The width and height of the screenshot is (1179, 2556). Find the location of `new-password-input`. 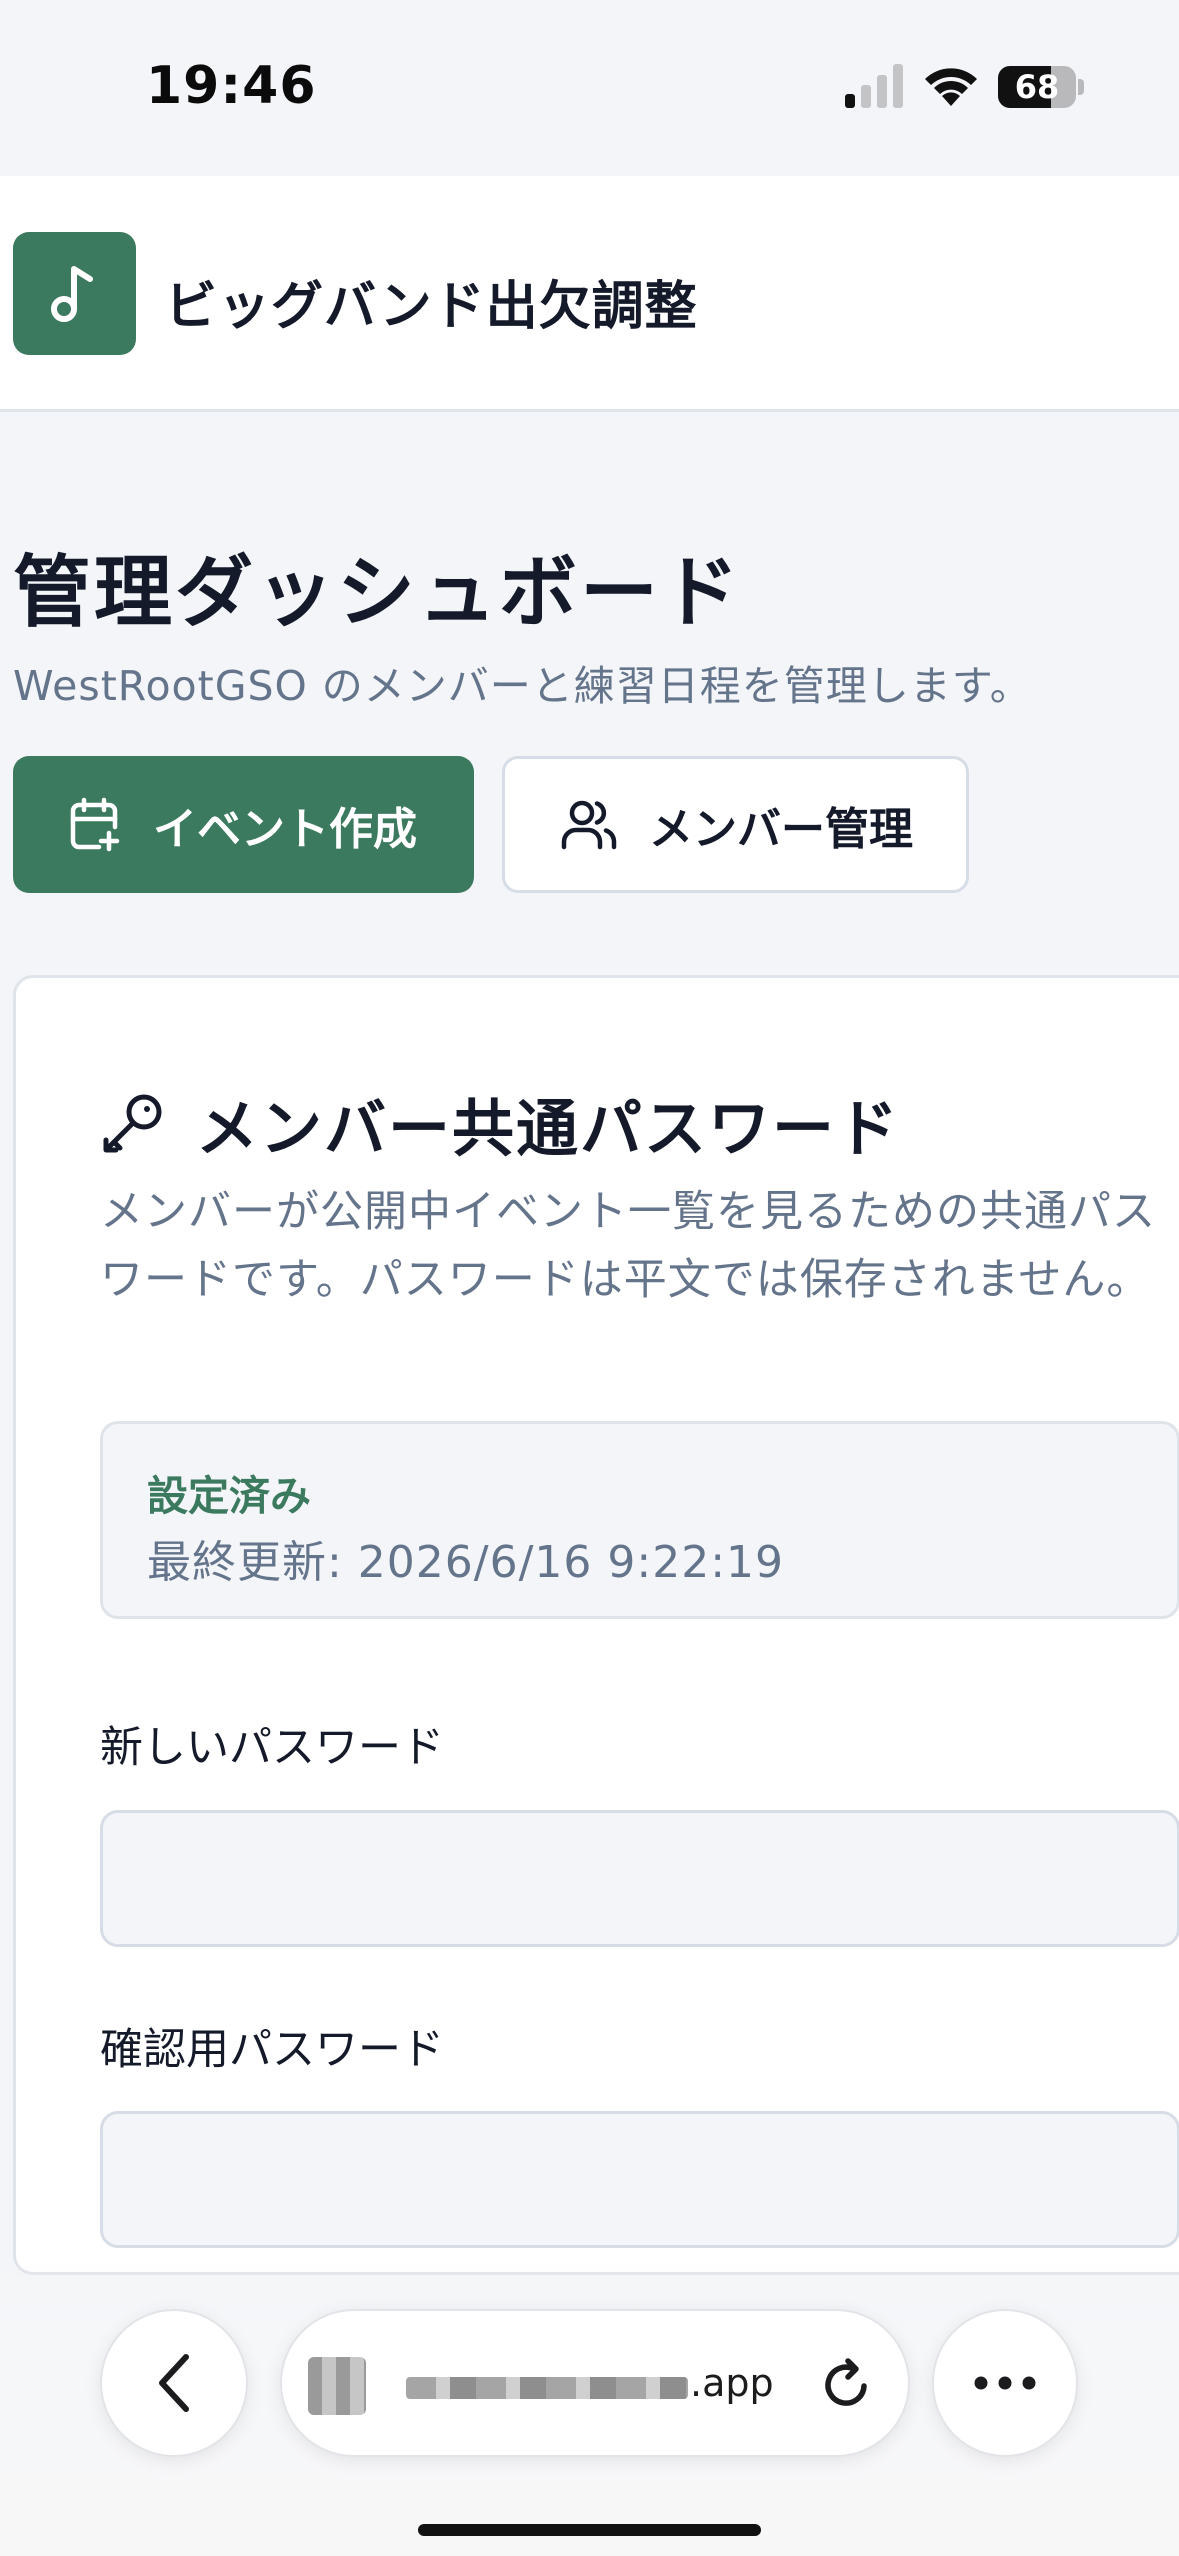

new-password-input is located at coordinates (639, 1878).